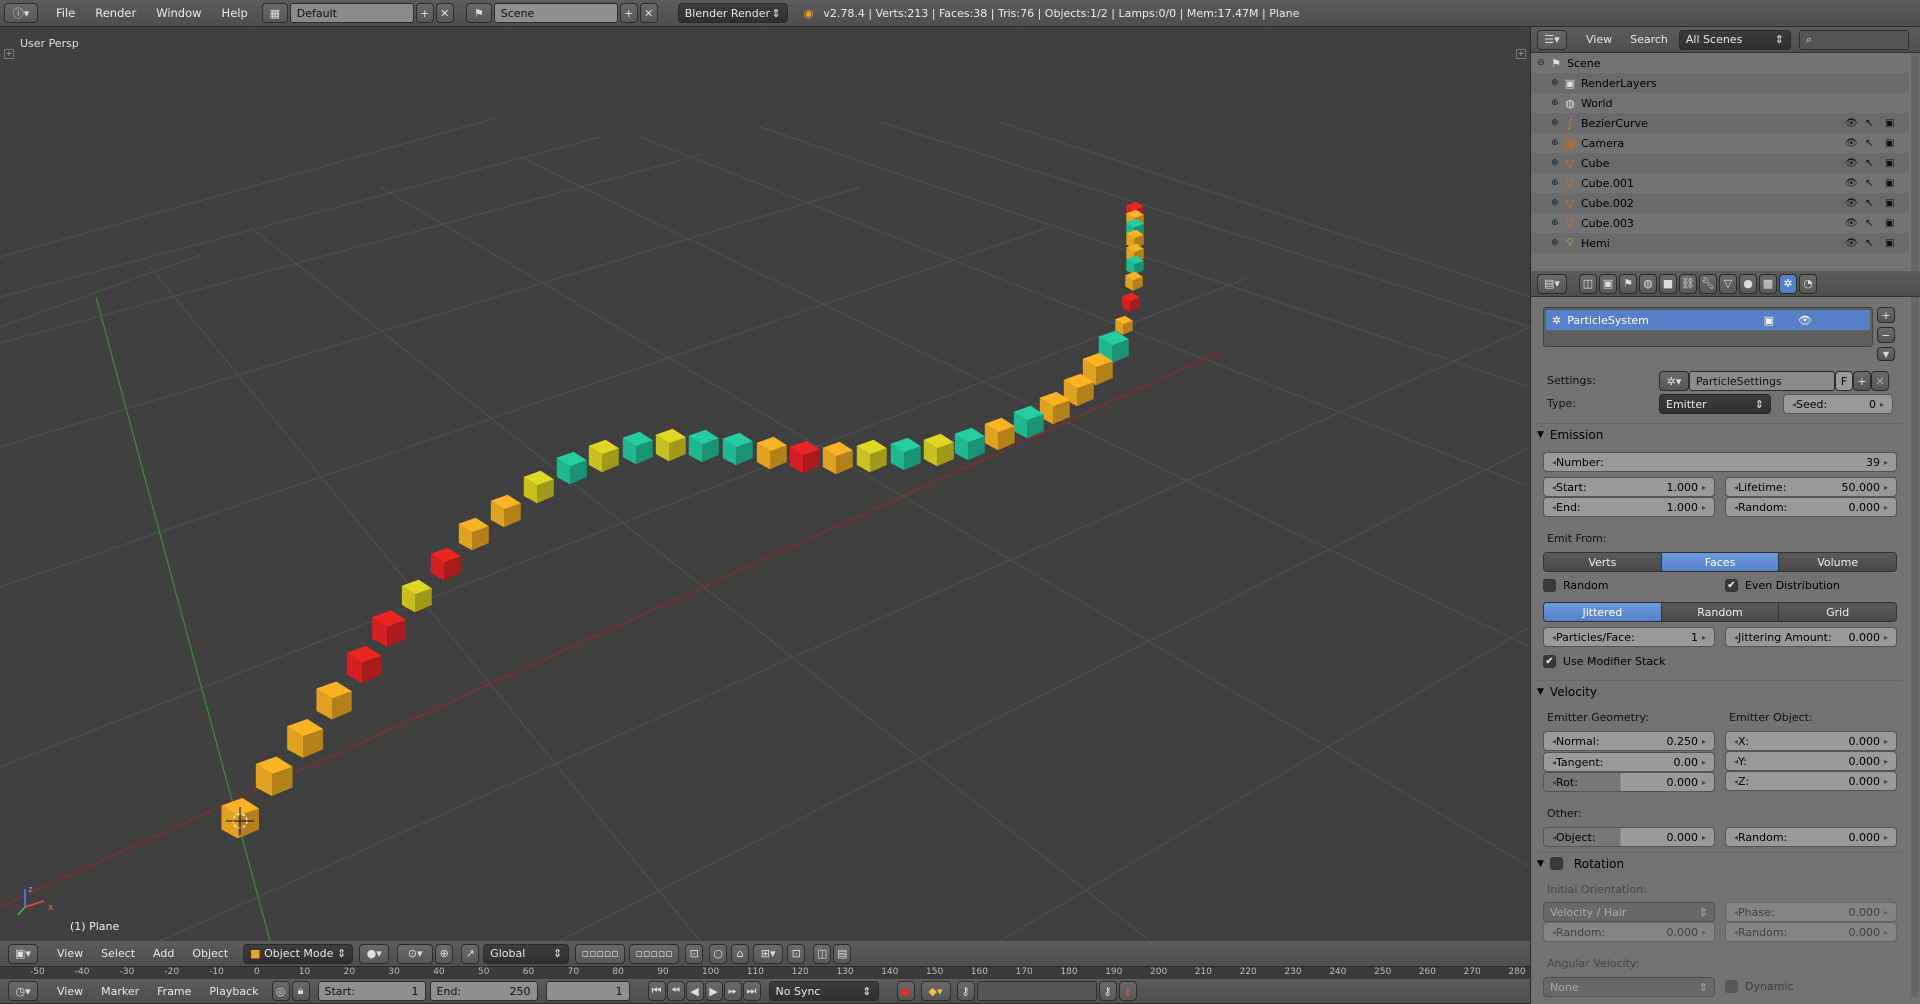  I want to click on velocity-y-field: ◂ Y: 0.000 ▸, so click(1811, 761).